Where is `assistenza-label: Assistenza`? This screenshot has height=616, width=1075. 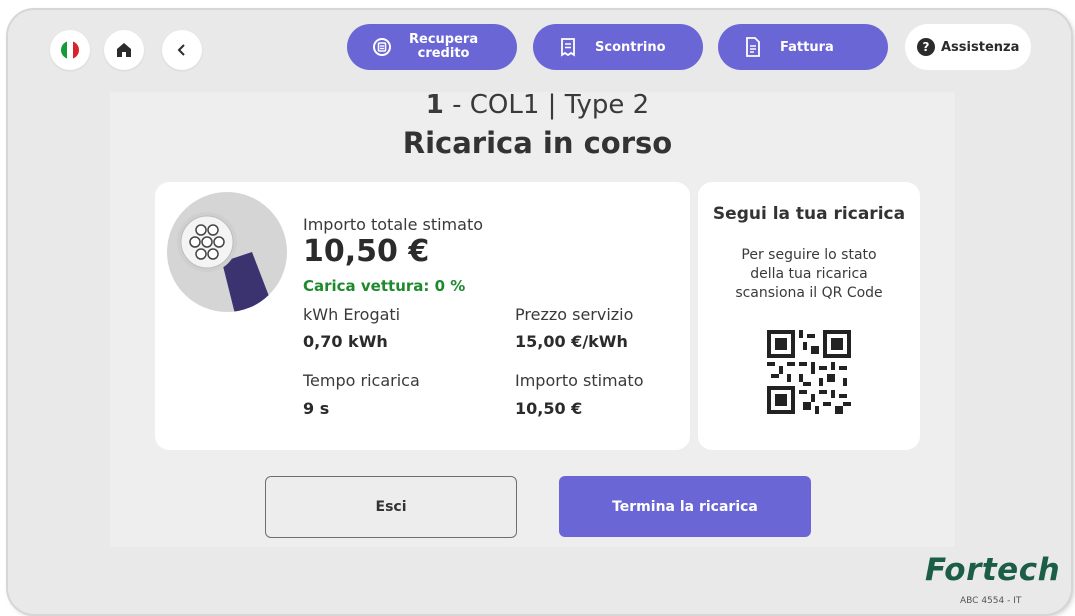
assistenza-label: Assistenza is located at coordinates (980, 47).